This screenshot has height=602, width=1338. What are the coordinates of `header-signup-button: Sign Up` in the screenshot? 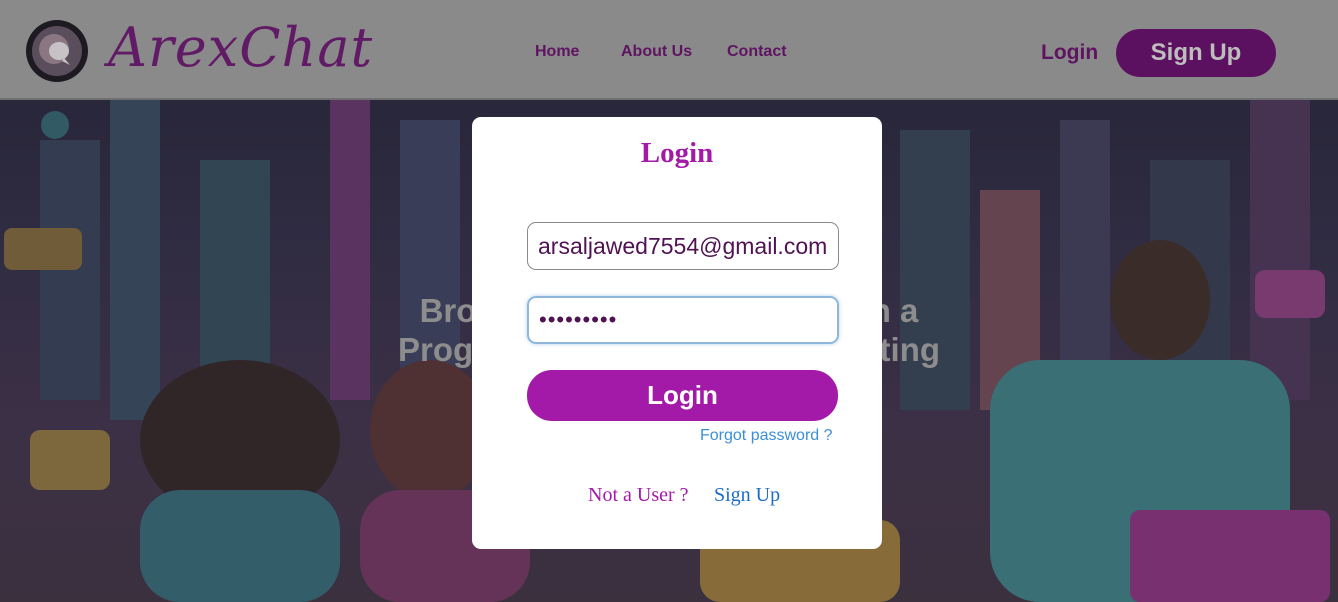 It's located at (1196, 53).